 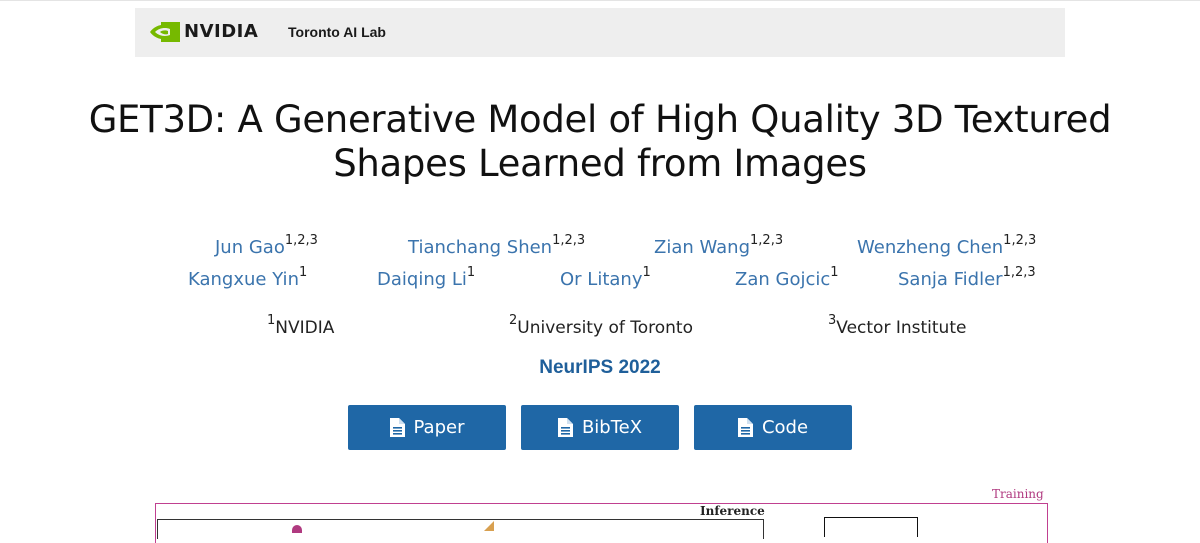 I want to click on author-name: Wenzheng Chen, so click(x=930, y=247).